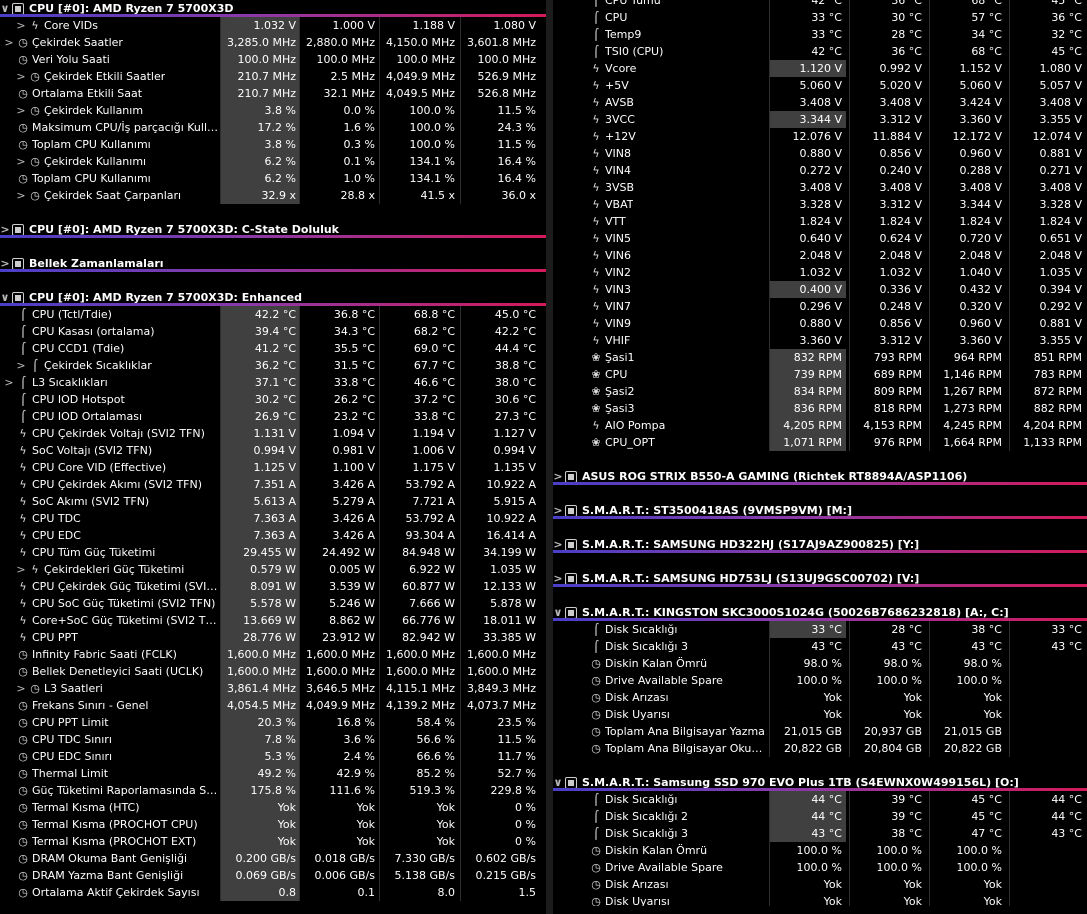 The height and width of the screenshot is (914, 1087). What do you see at coordinates (820, 153) in the screenshot?
I see `sensor-row: ϟ VIN8 0.880 V 0.856 V 0.960 V 0.881 V` at bounding box center [820, 153].